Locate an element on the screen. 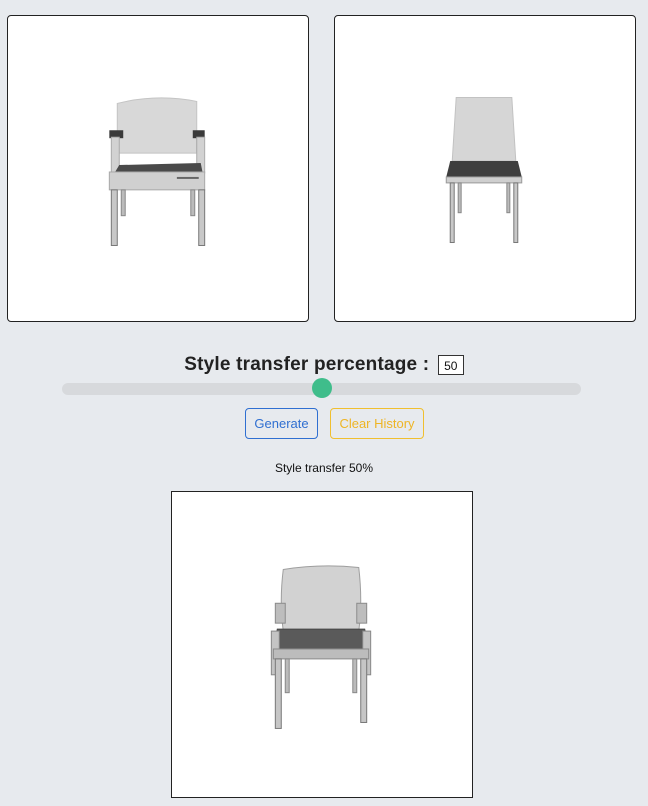 This screenshot has height=806, width=648. clear-history-button: Clear History is located at coordinates (377, 423).